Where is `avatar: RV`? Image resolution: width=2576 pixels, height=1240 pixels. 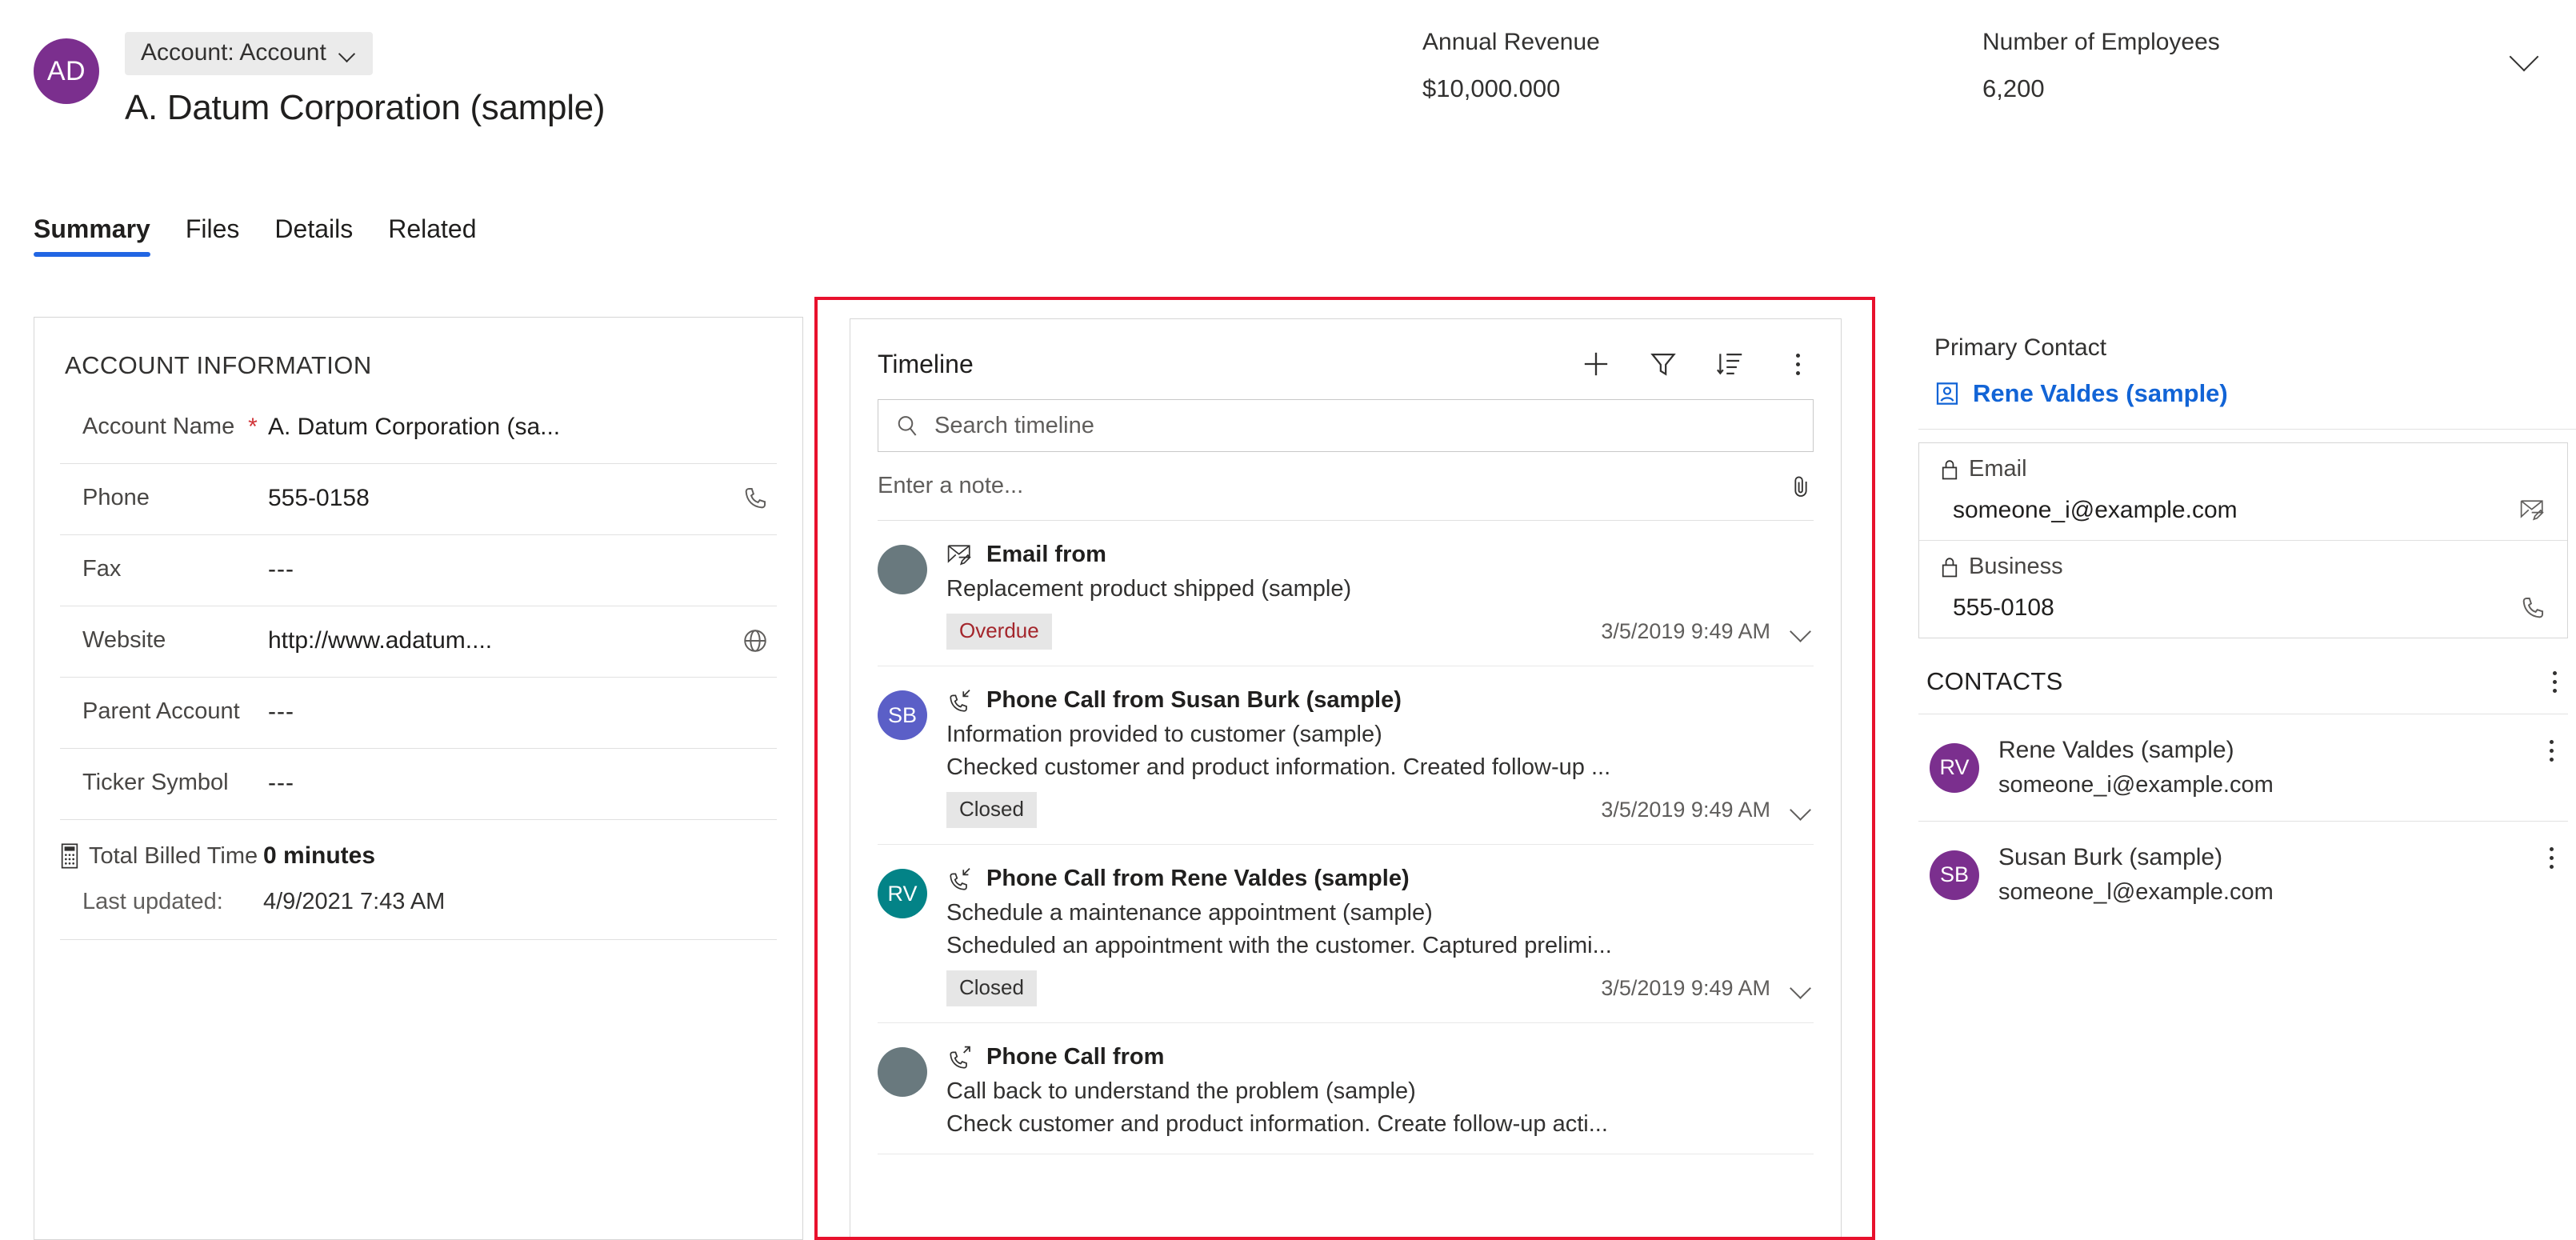 avatar: RV is located at coordinates (1954, 767).